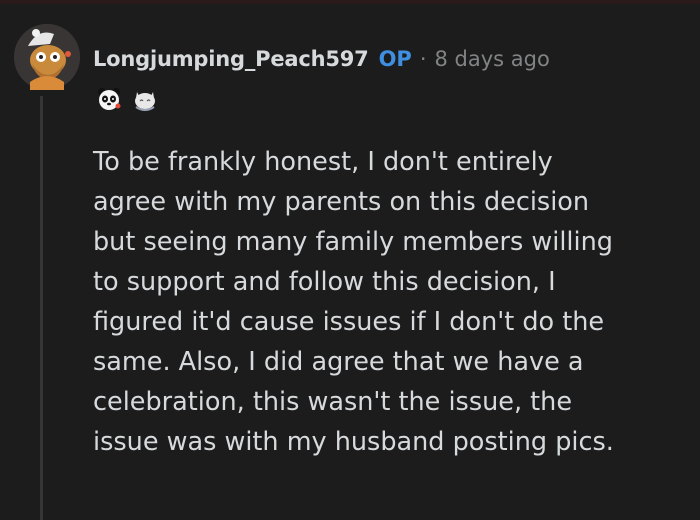  What do you see at coordinates (492, 59) in the screenshot?
I see `timestamp-link: 8 days ago` at bounding box center [492, 59].